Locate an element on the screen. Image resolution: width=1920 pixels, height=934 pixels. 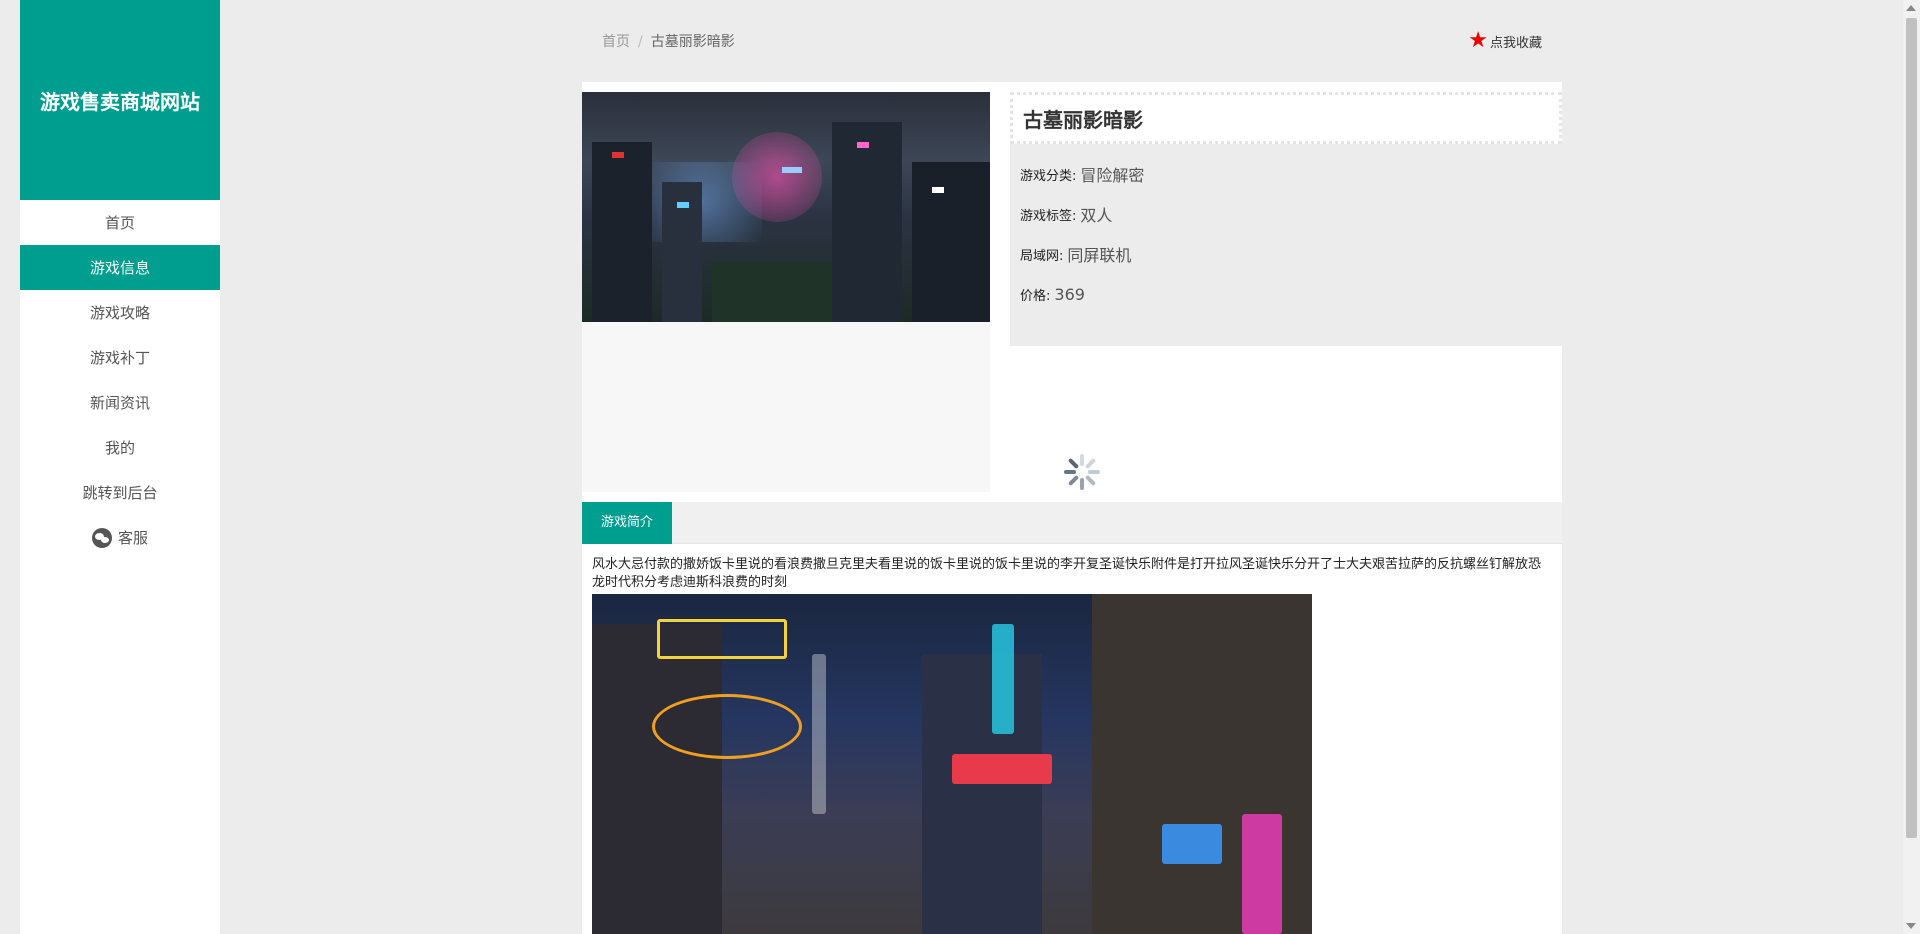
nav-item-label: 我的 is located at coordinates (119, 448).